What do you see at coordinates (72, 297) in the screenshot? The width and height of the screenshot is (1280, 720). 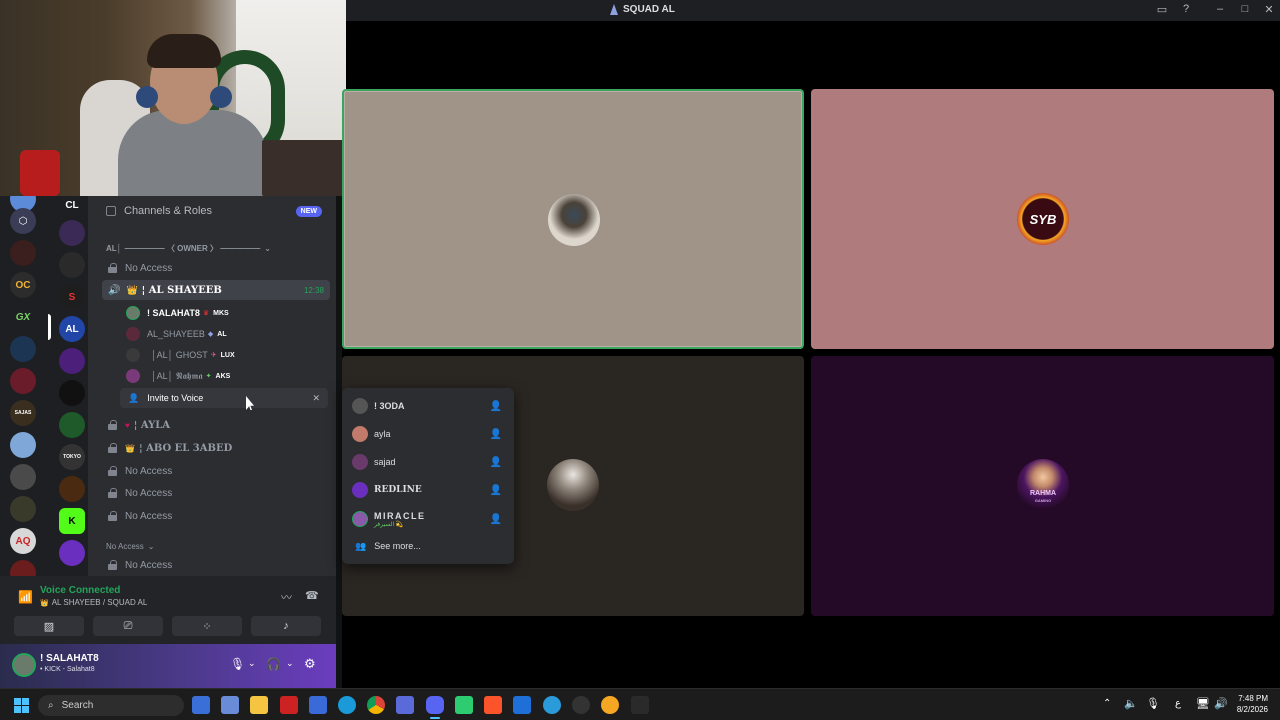 I see `server-icon: S` at bounding box center [72, 297].